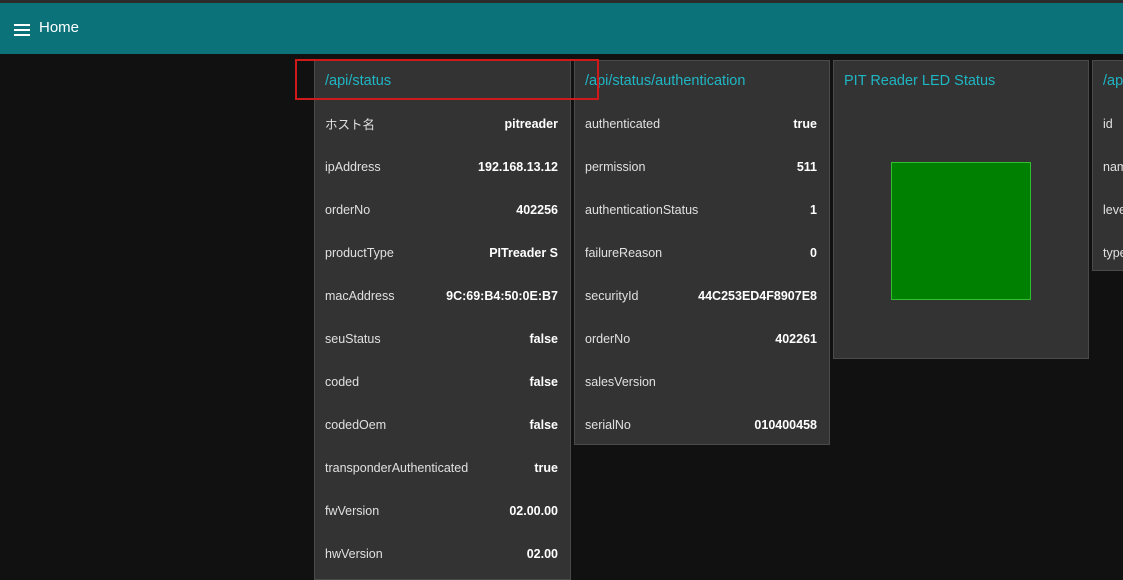  Describe the element at coordinates (561, 27) in the screenshot. I see `top-app-bar: Home` at that location.